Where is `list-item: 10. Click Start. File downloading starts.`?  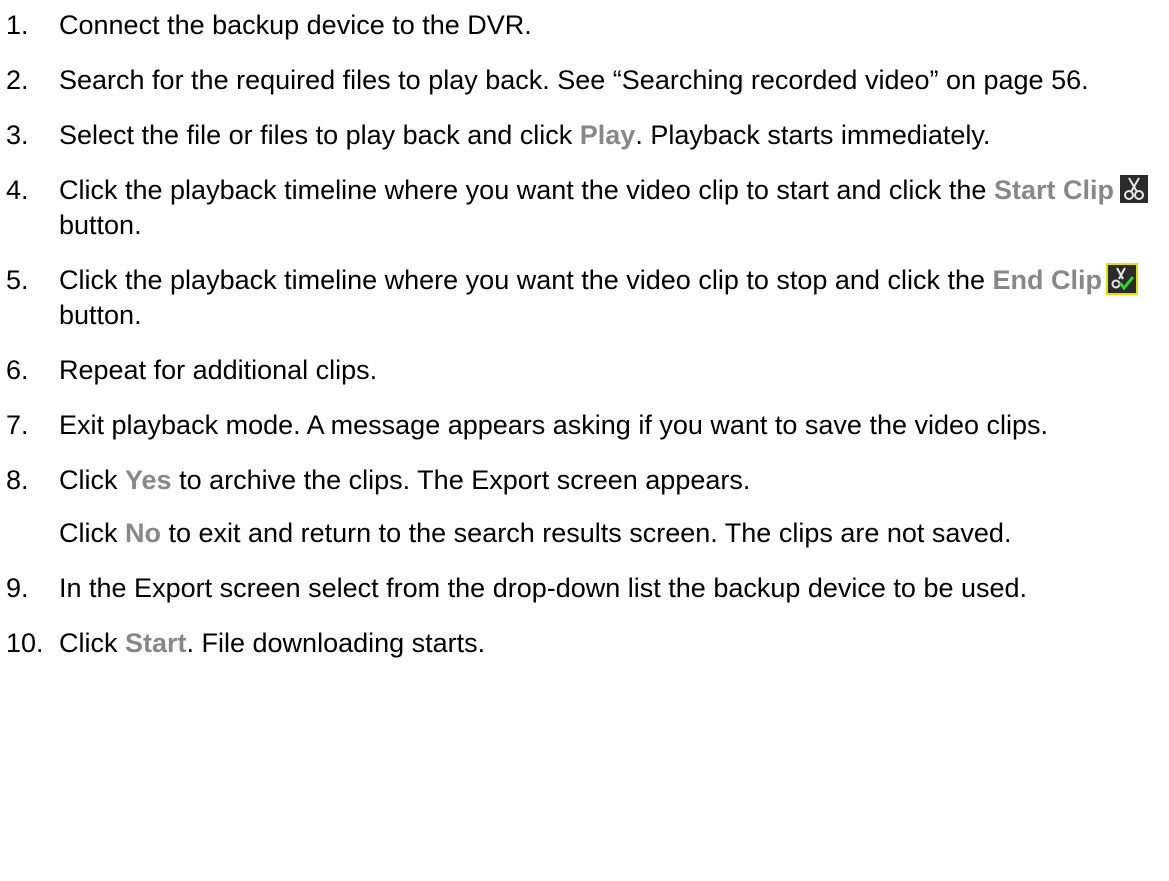
list-item: 10. Click Start. File downloading starts. is located at coordinates (580, 643).